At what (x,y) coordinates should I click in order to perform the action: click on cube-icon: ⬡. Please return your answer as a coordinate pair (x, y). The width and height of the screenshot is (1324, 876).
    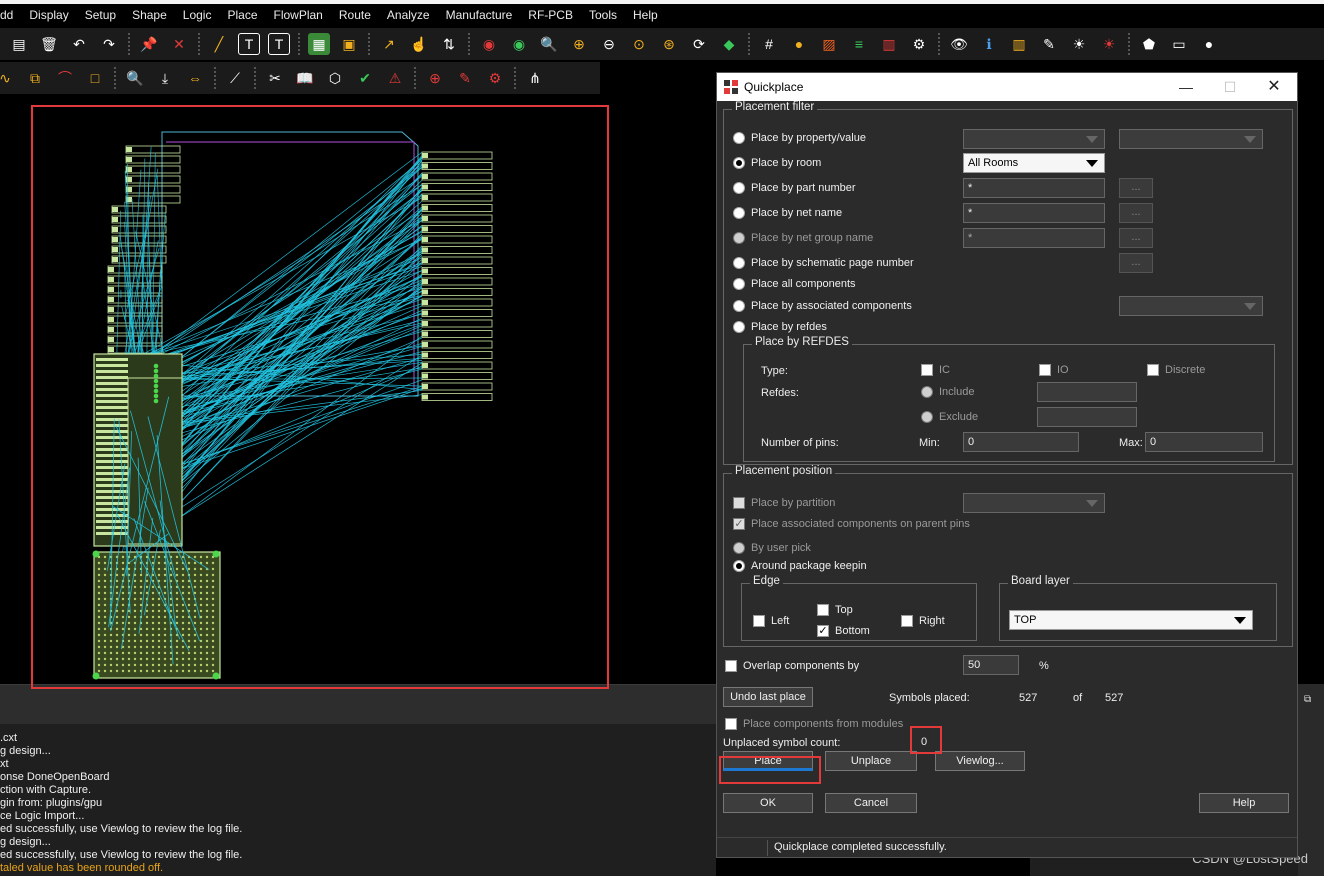
    Looking at the image, I should click on (335, 78).